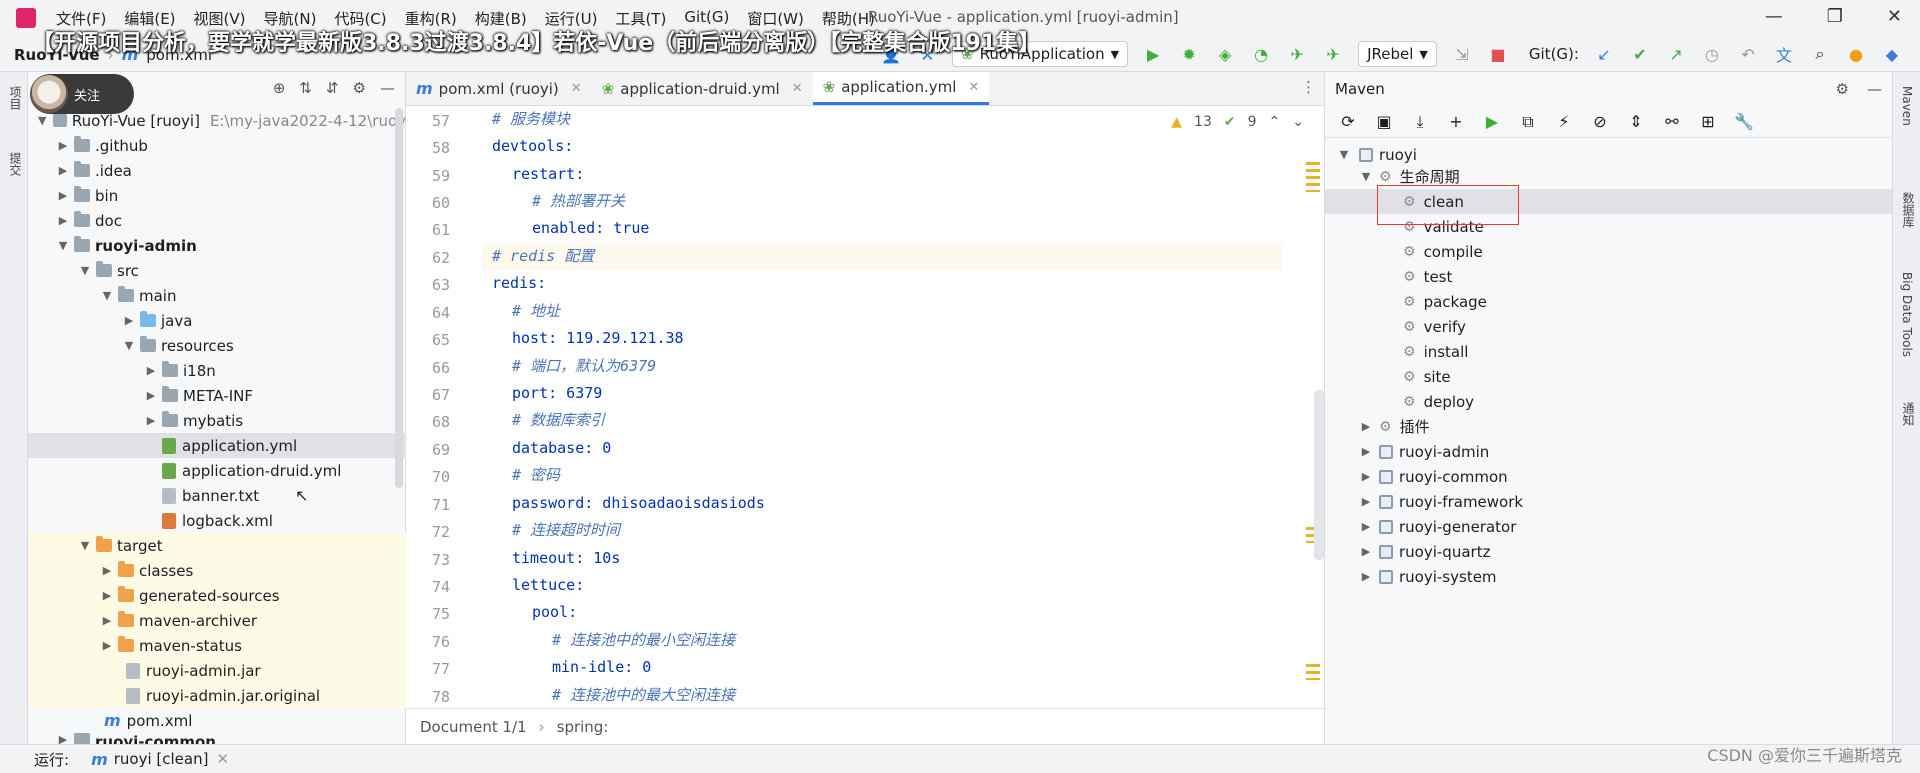 The width and height of the screenshot is (1920, 773). What do you see at coordinates (1609, 201) in the screenshot?
I see `maven-phase-clean: ⚙ clean` at bounding box center [1609, 201].